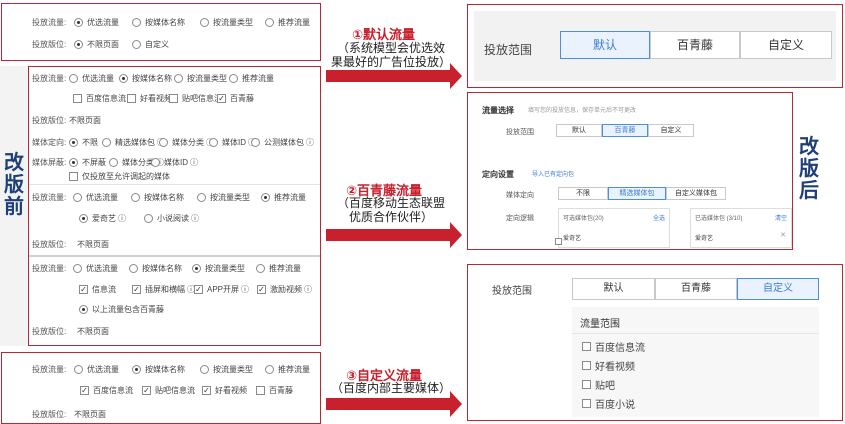 This screenshot has height=424, width=845. I want to click on scope-label: 投放范围, so click(512, 291).